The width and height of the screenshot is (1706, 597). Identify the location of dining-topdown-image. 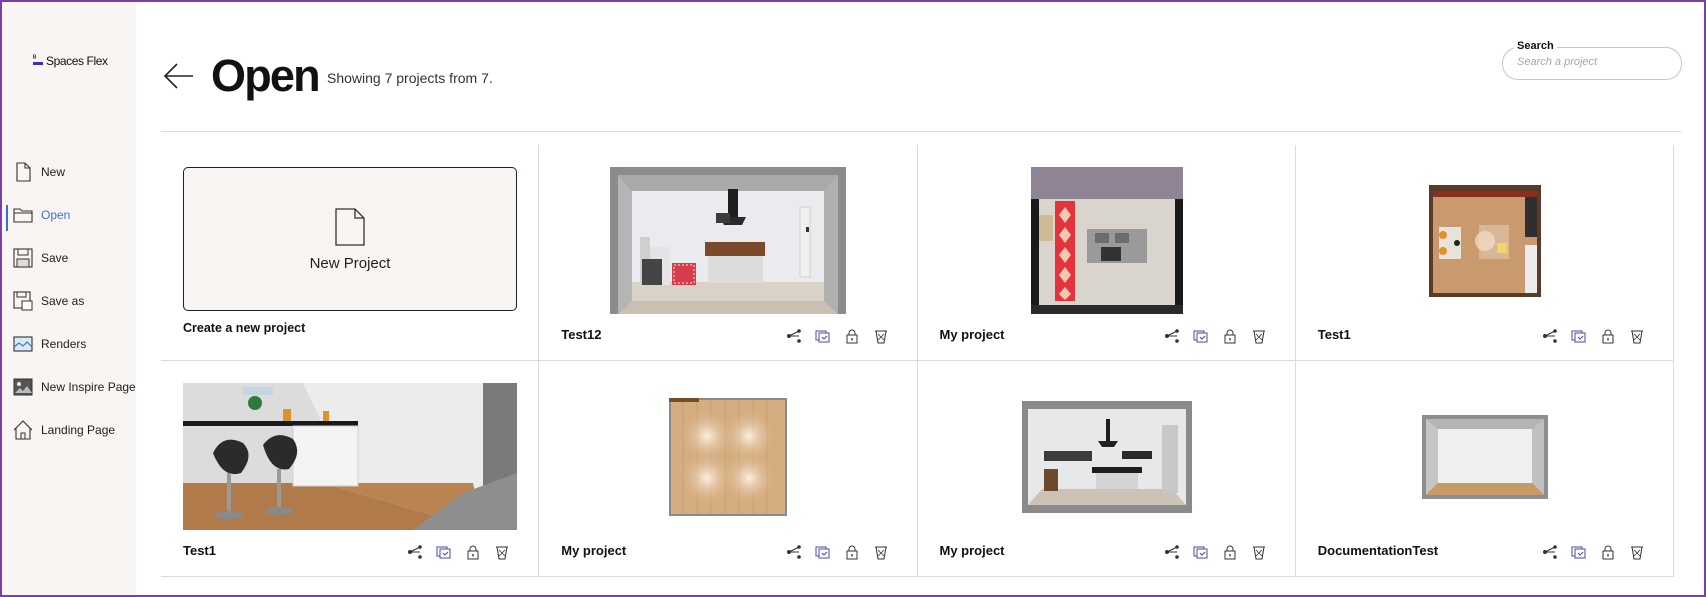
(1484, 240).